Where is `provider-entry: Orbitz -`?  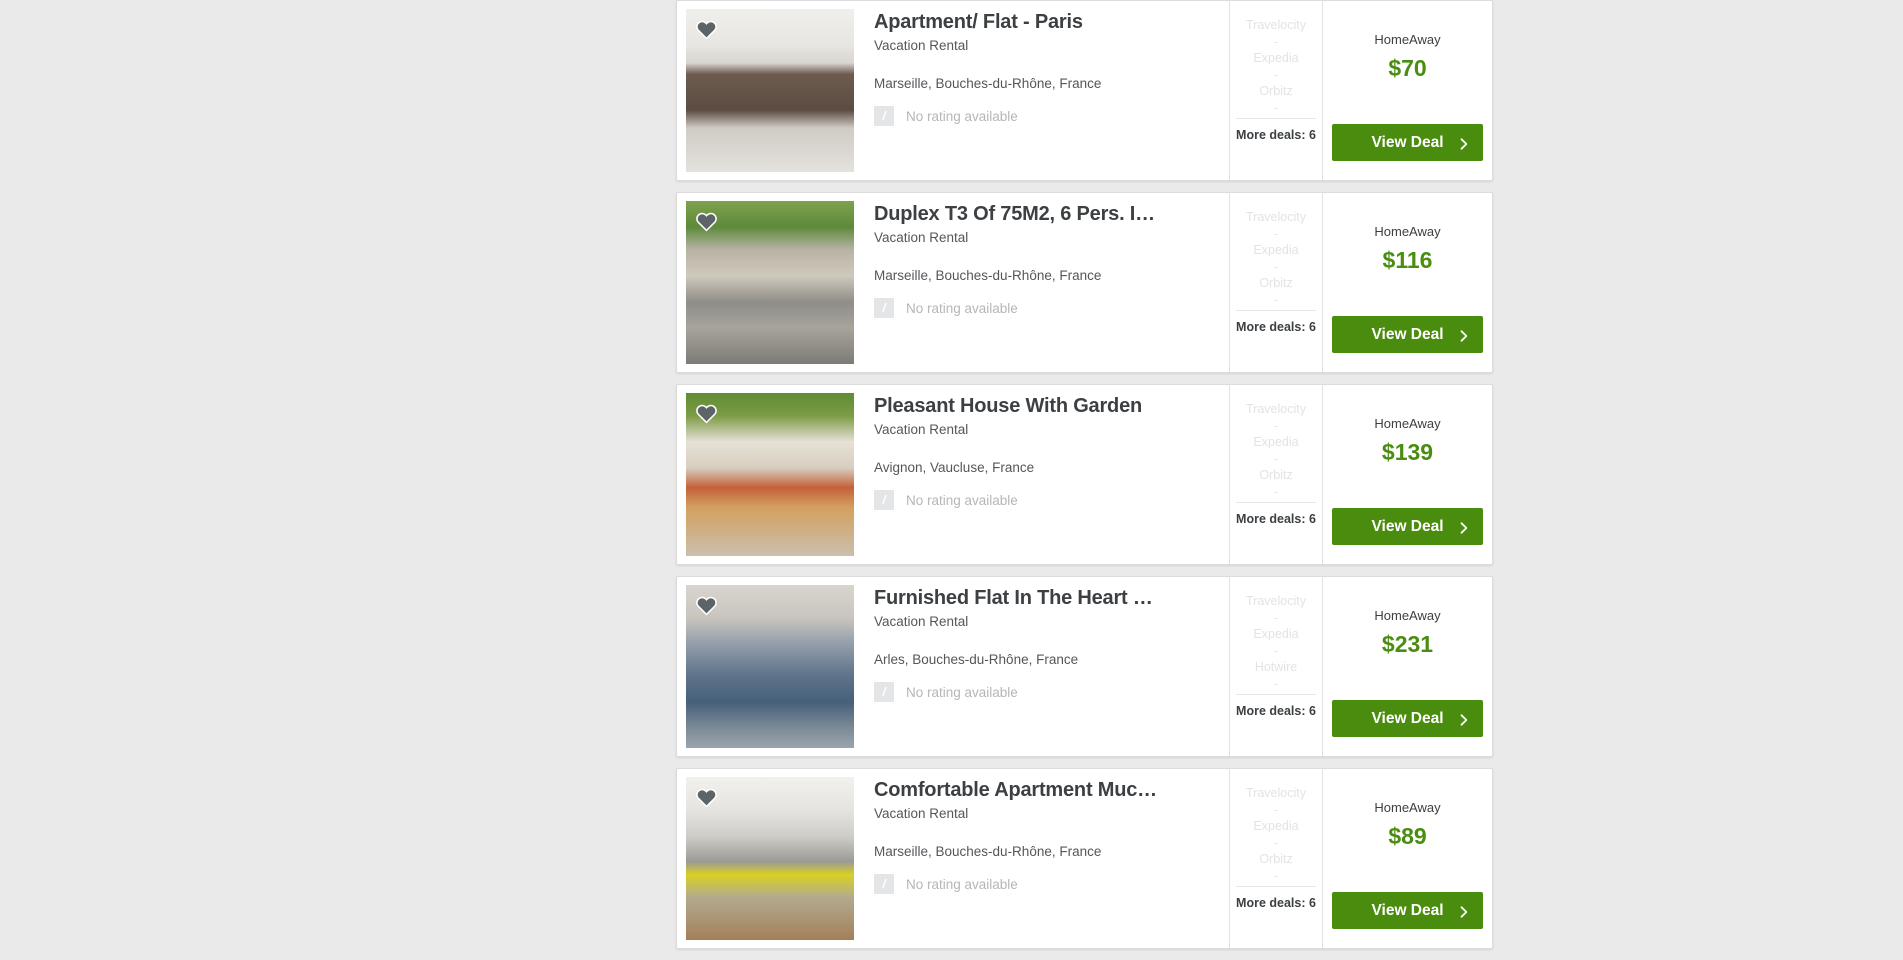 provider-entry: Orbitz - is located at coordinates (1276, 99).